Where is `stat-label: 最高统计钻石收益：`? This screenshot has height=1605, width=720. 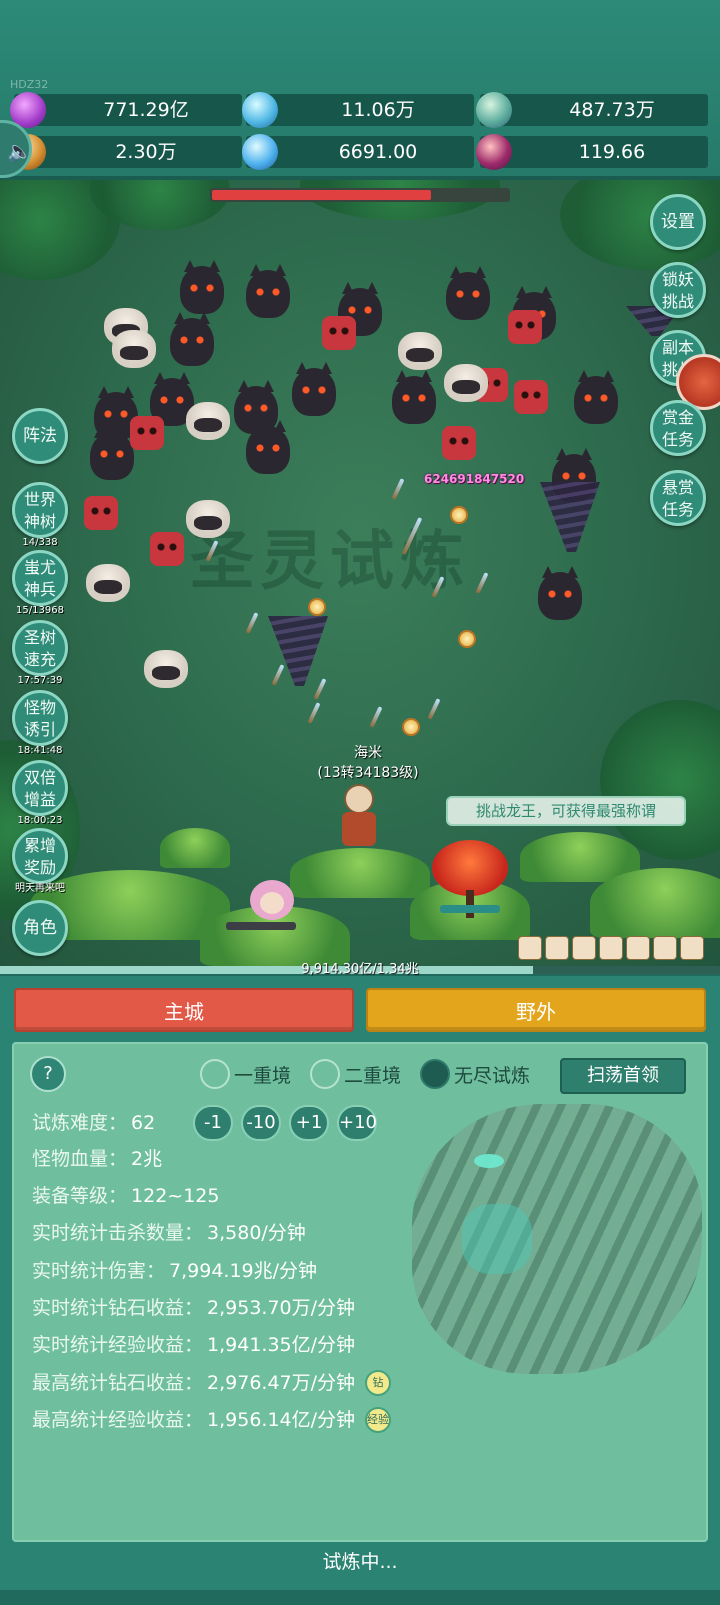
stat-label: 最高统计钻石收益： is located at coordinates (118, 1383).